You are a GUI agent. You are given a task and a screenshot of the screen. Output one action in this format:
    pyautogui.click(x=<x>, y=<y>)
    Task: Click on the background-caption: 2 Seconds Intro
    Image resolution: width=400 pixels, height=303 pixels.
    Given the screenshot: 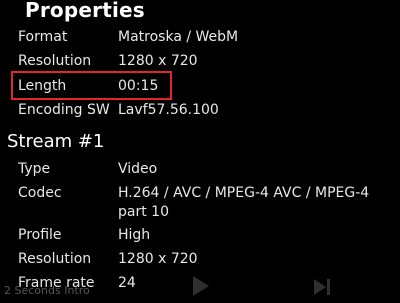 What is the action you would take?
    pyautogui.click(x=47, y=290)
    